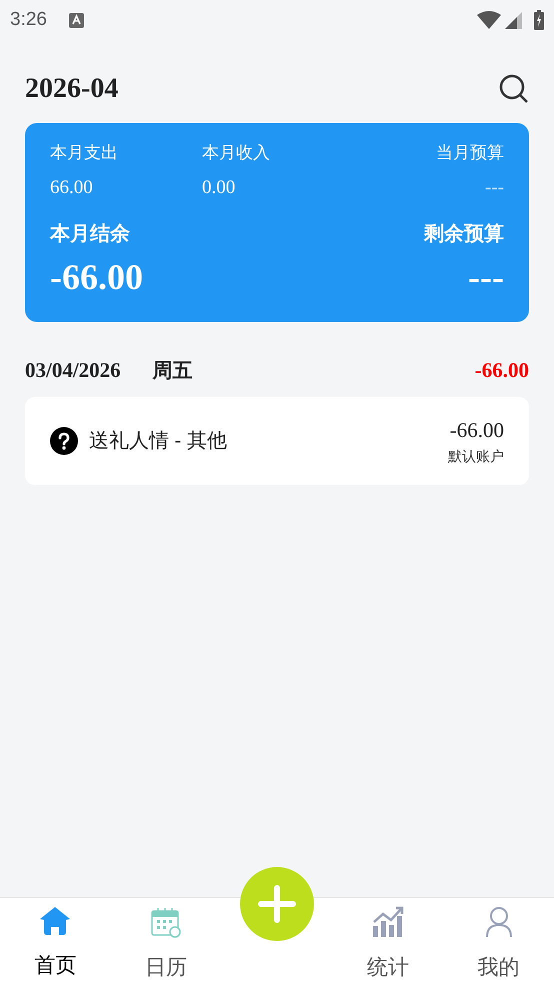 The image size is (554, 984). Describe the element at coordinates (277, 904) in the screenshot. I see `plus-icon` at that location.